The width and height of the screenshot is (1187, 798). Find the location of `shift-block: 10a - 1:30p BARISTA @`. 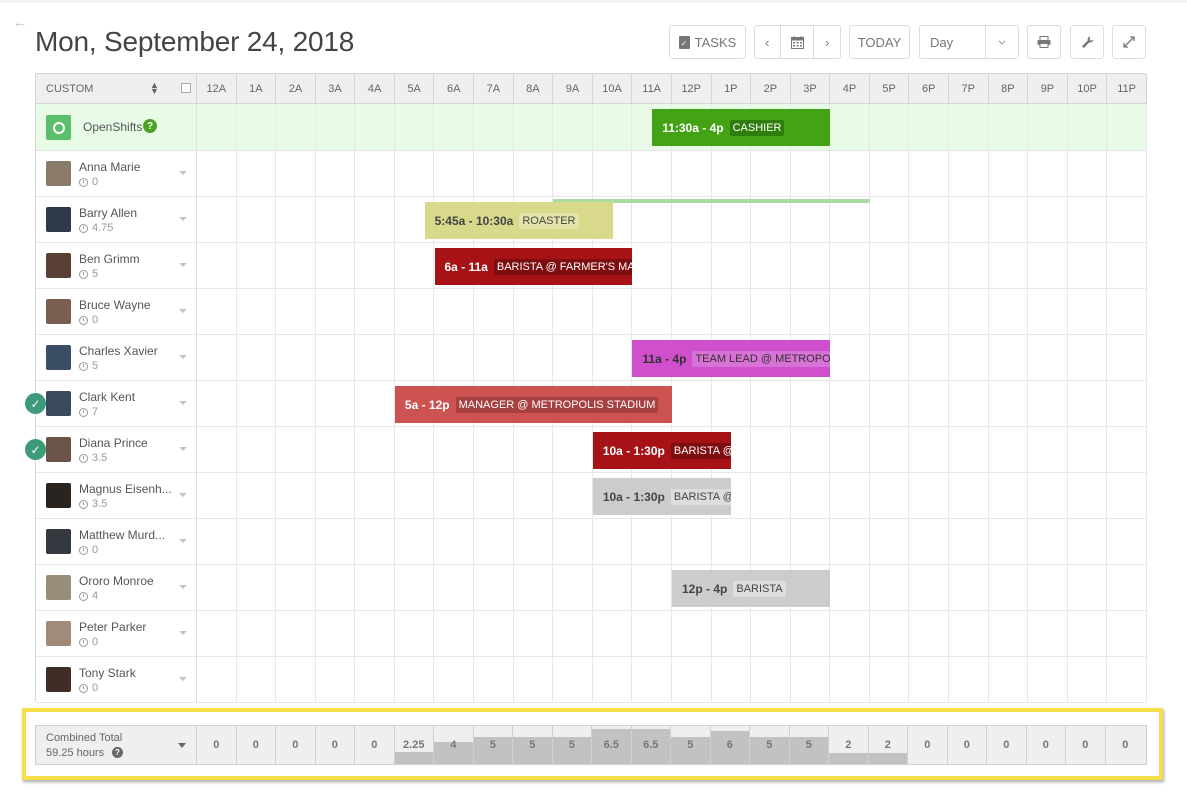

shift-block: 10a - 1:30p BARISTA @ is located at coordinates (662, 496).